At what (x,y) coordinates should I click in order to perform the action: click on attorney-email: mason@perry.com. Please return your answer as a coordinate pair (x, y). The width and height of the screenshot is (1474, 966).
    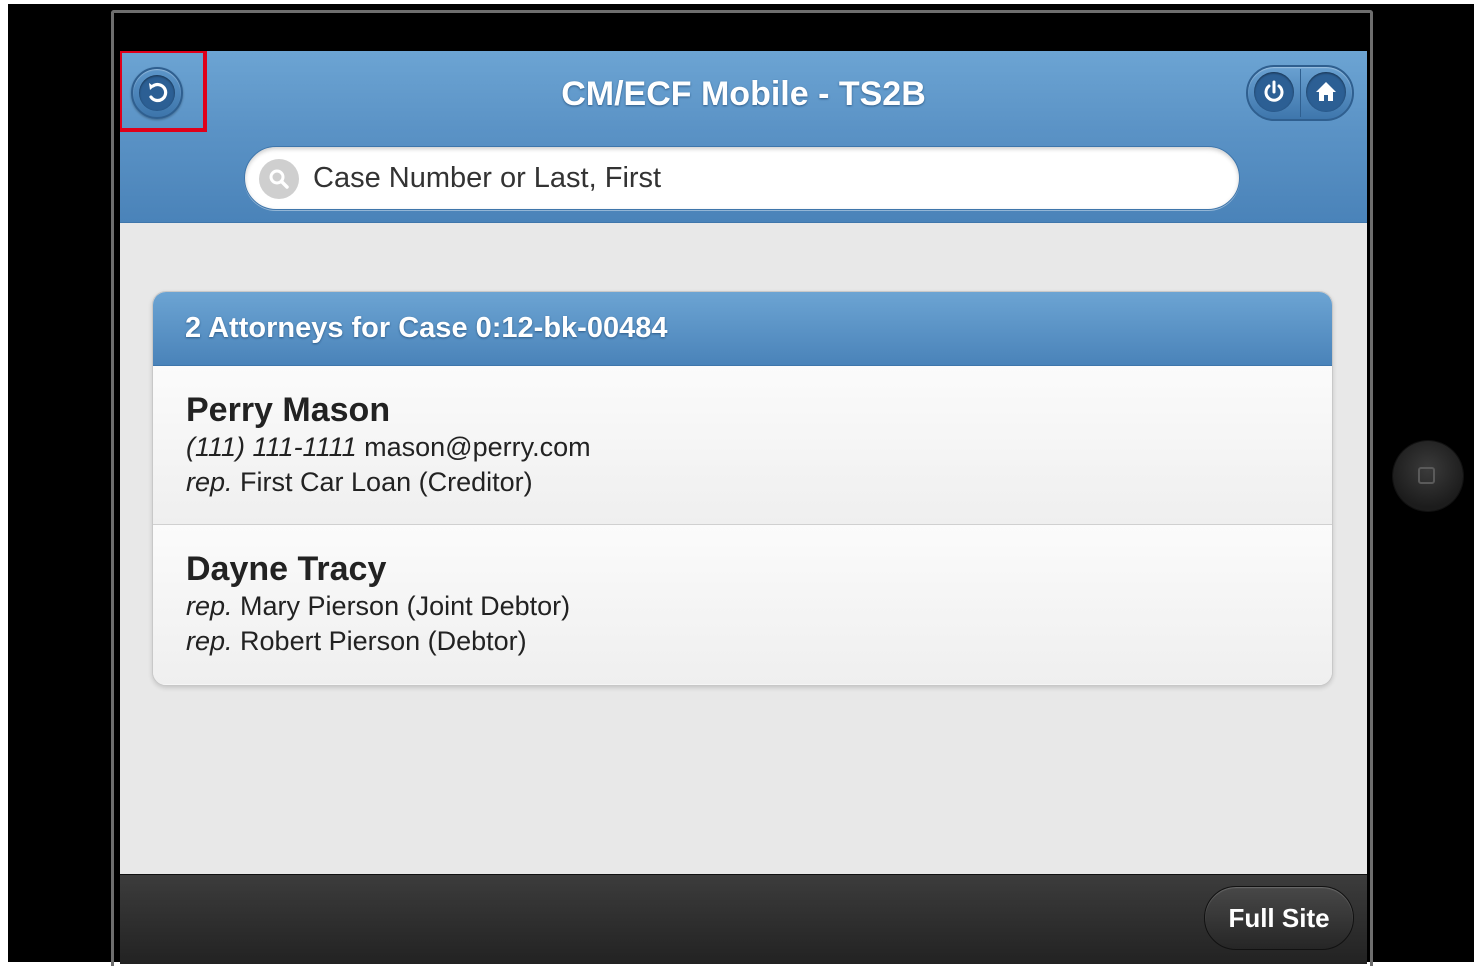
    Looking at the image, I should click on (477, 447).